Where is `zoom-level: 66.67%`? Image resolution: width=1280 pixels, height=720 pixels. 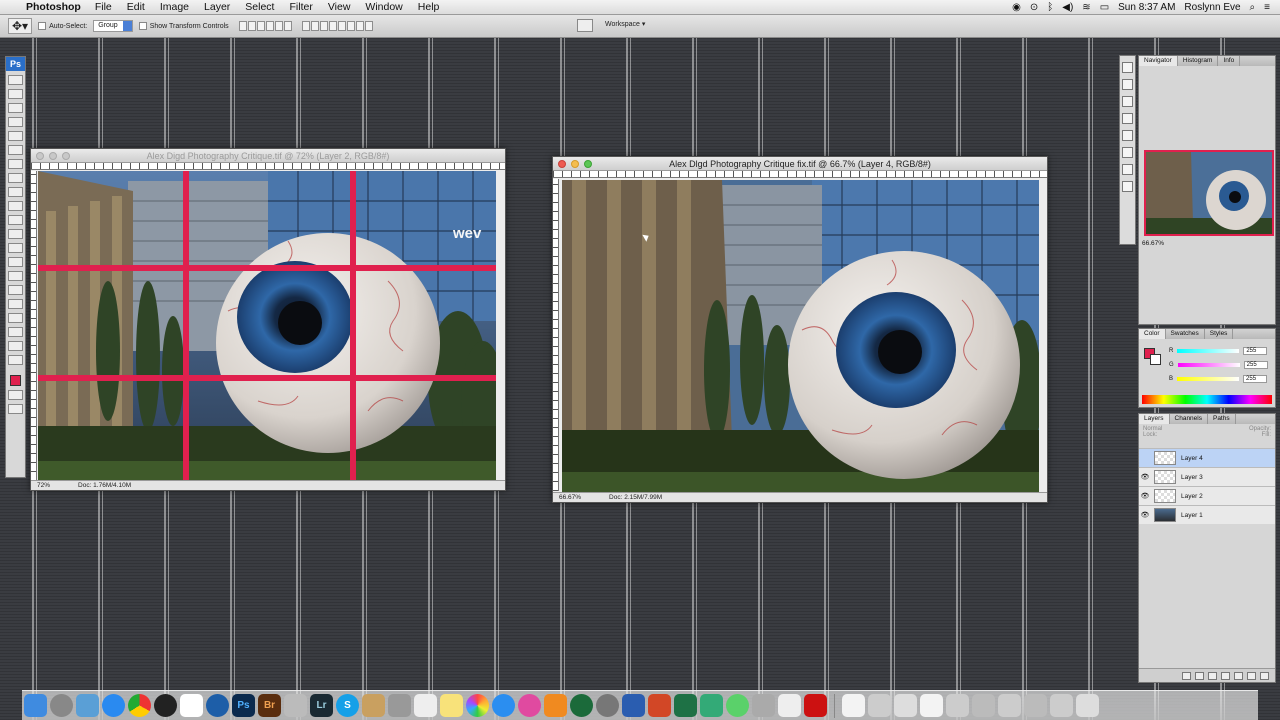
zoom-level: 66.67% is located at coordinates (570, 497).